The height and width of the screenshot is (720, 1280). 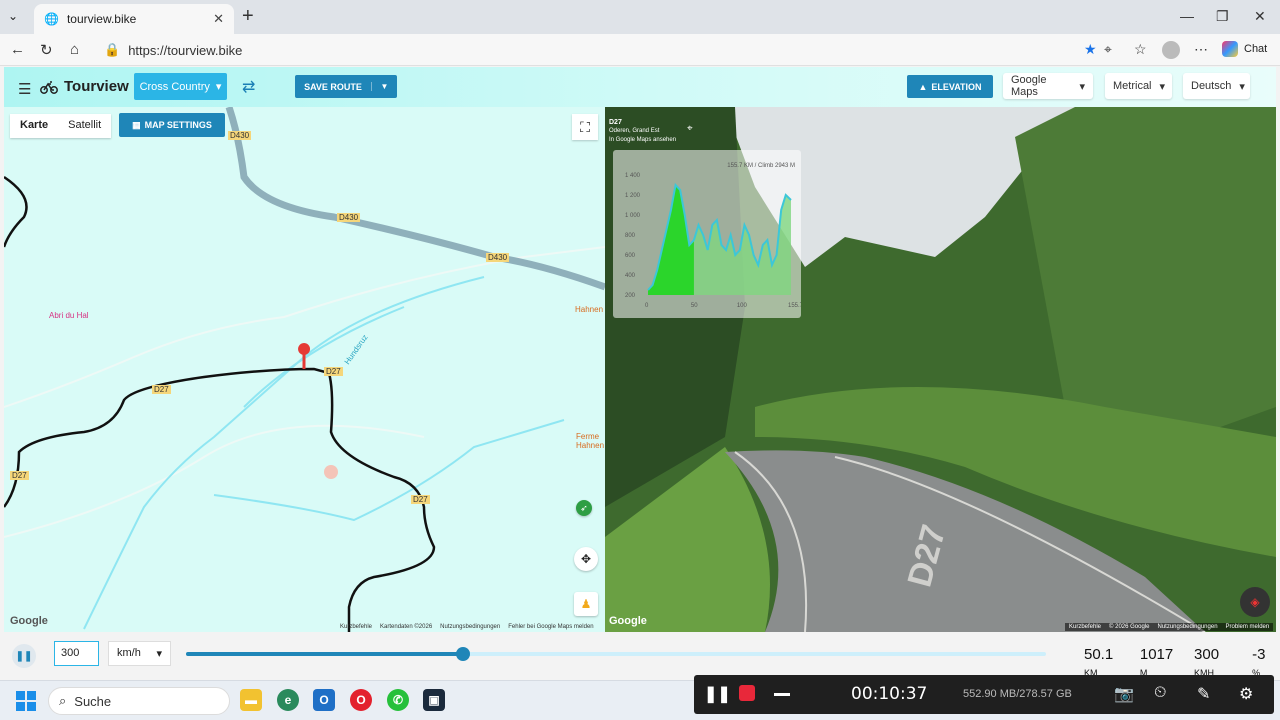 What do you see at coordinates (1260, 16) in the screenshot?
I see `close-window-icon: ✕` at bounding box center [1260, 16].